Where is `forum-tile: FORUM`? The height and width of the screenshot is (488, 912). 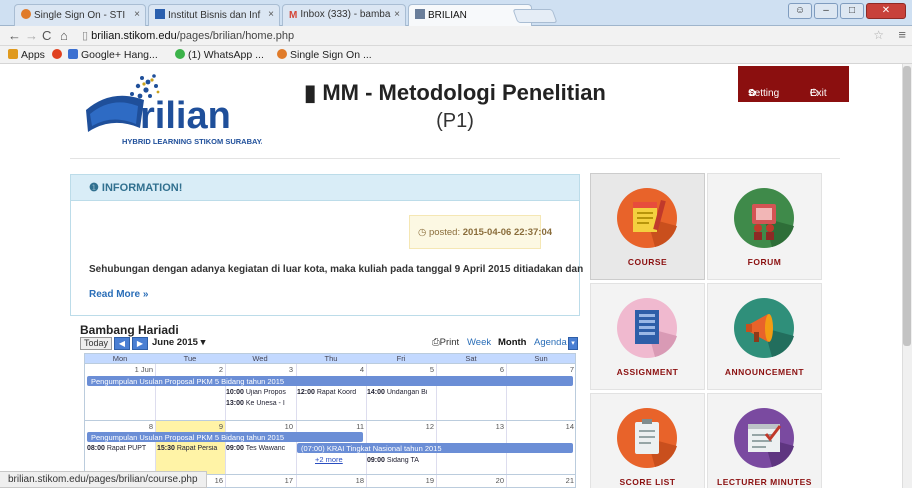 forum-tile: FORUM is located at coordinates (764, 226).